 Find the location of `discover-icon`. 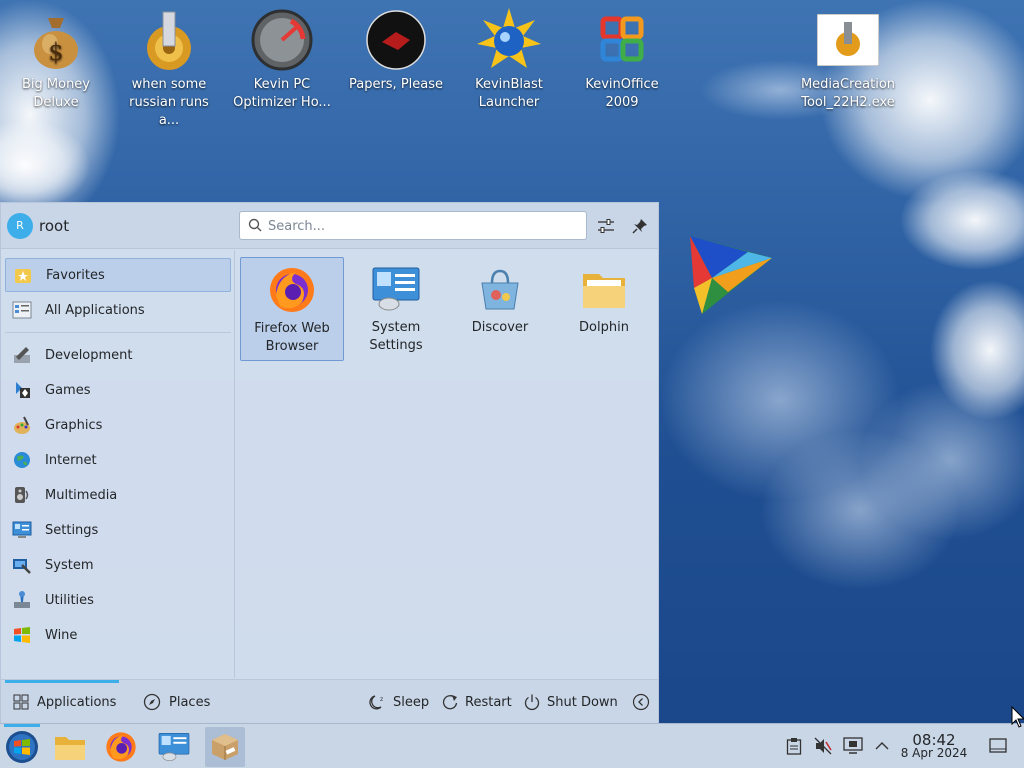

discover-icon is located at coordinates (500, 289).